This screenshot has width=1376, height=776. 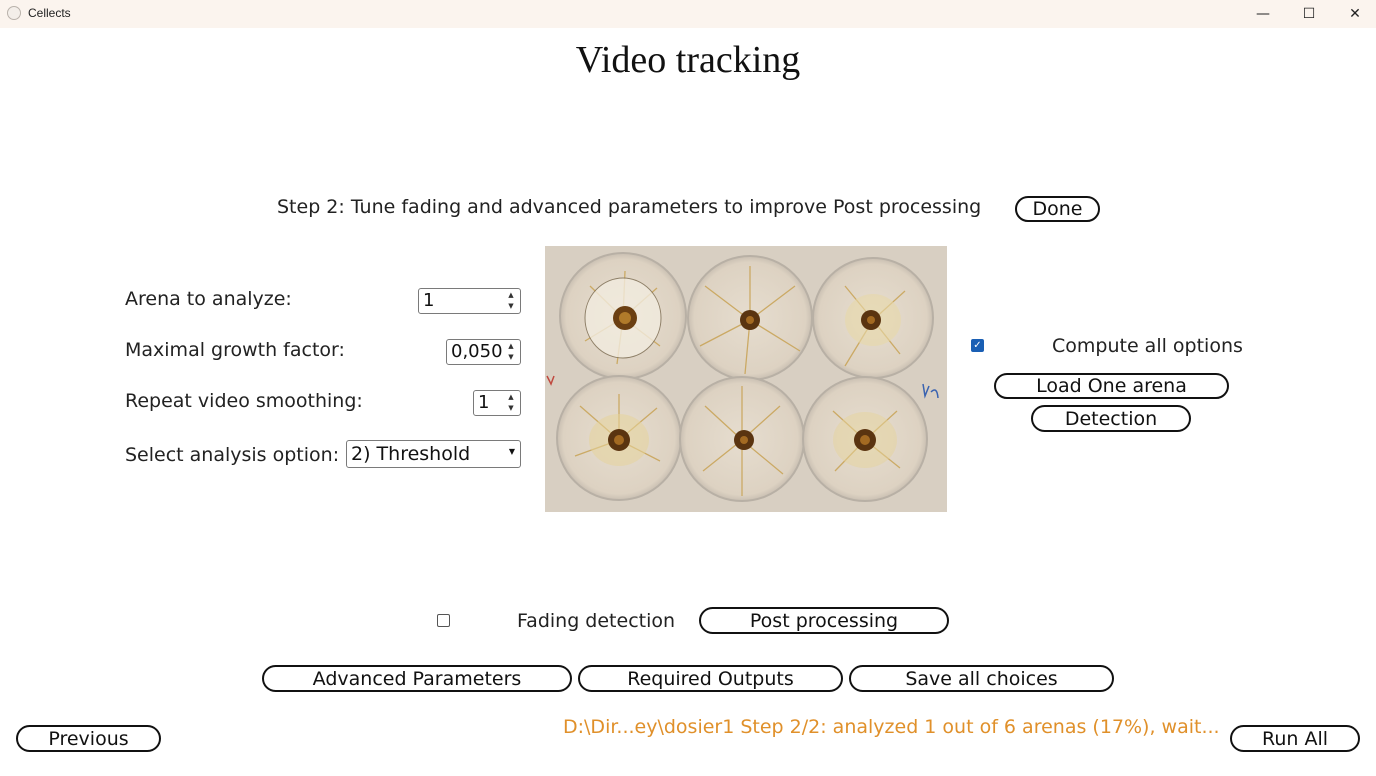 What do you see at coordinates (244, 401) in the screenshot?
I see `smoothing-label: Repeat video smoothing:` at bounding box center [244, 401].